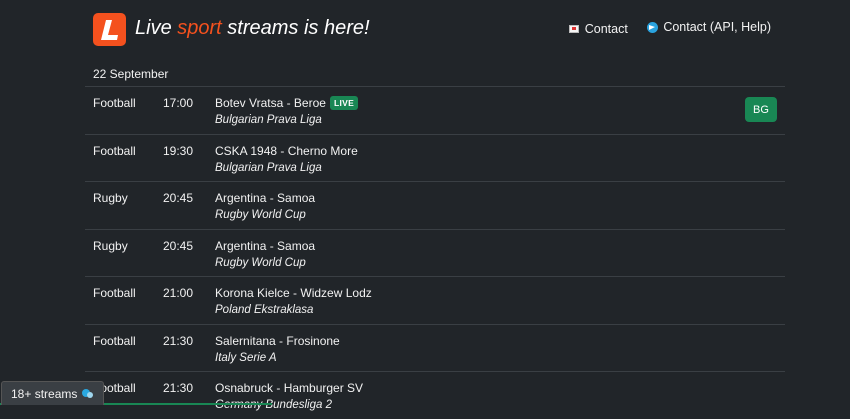 This screenshot has width=850, height=419. Describe the element at coordinates (653, 27) in the screenshot. I see `telegram-icon` at that location.